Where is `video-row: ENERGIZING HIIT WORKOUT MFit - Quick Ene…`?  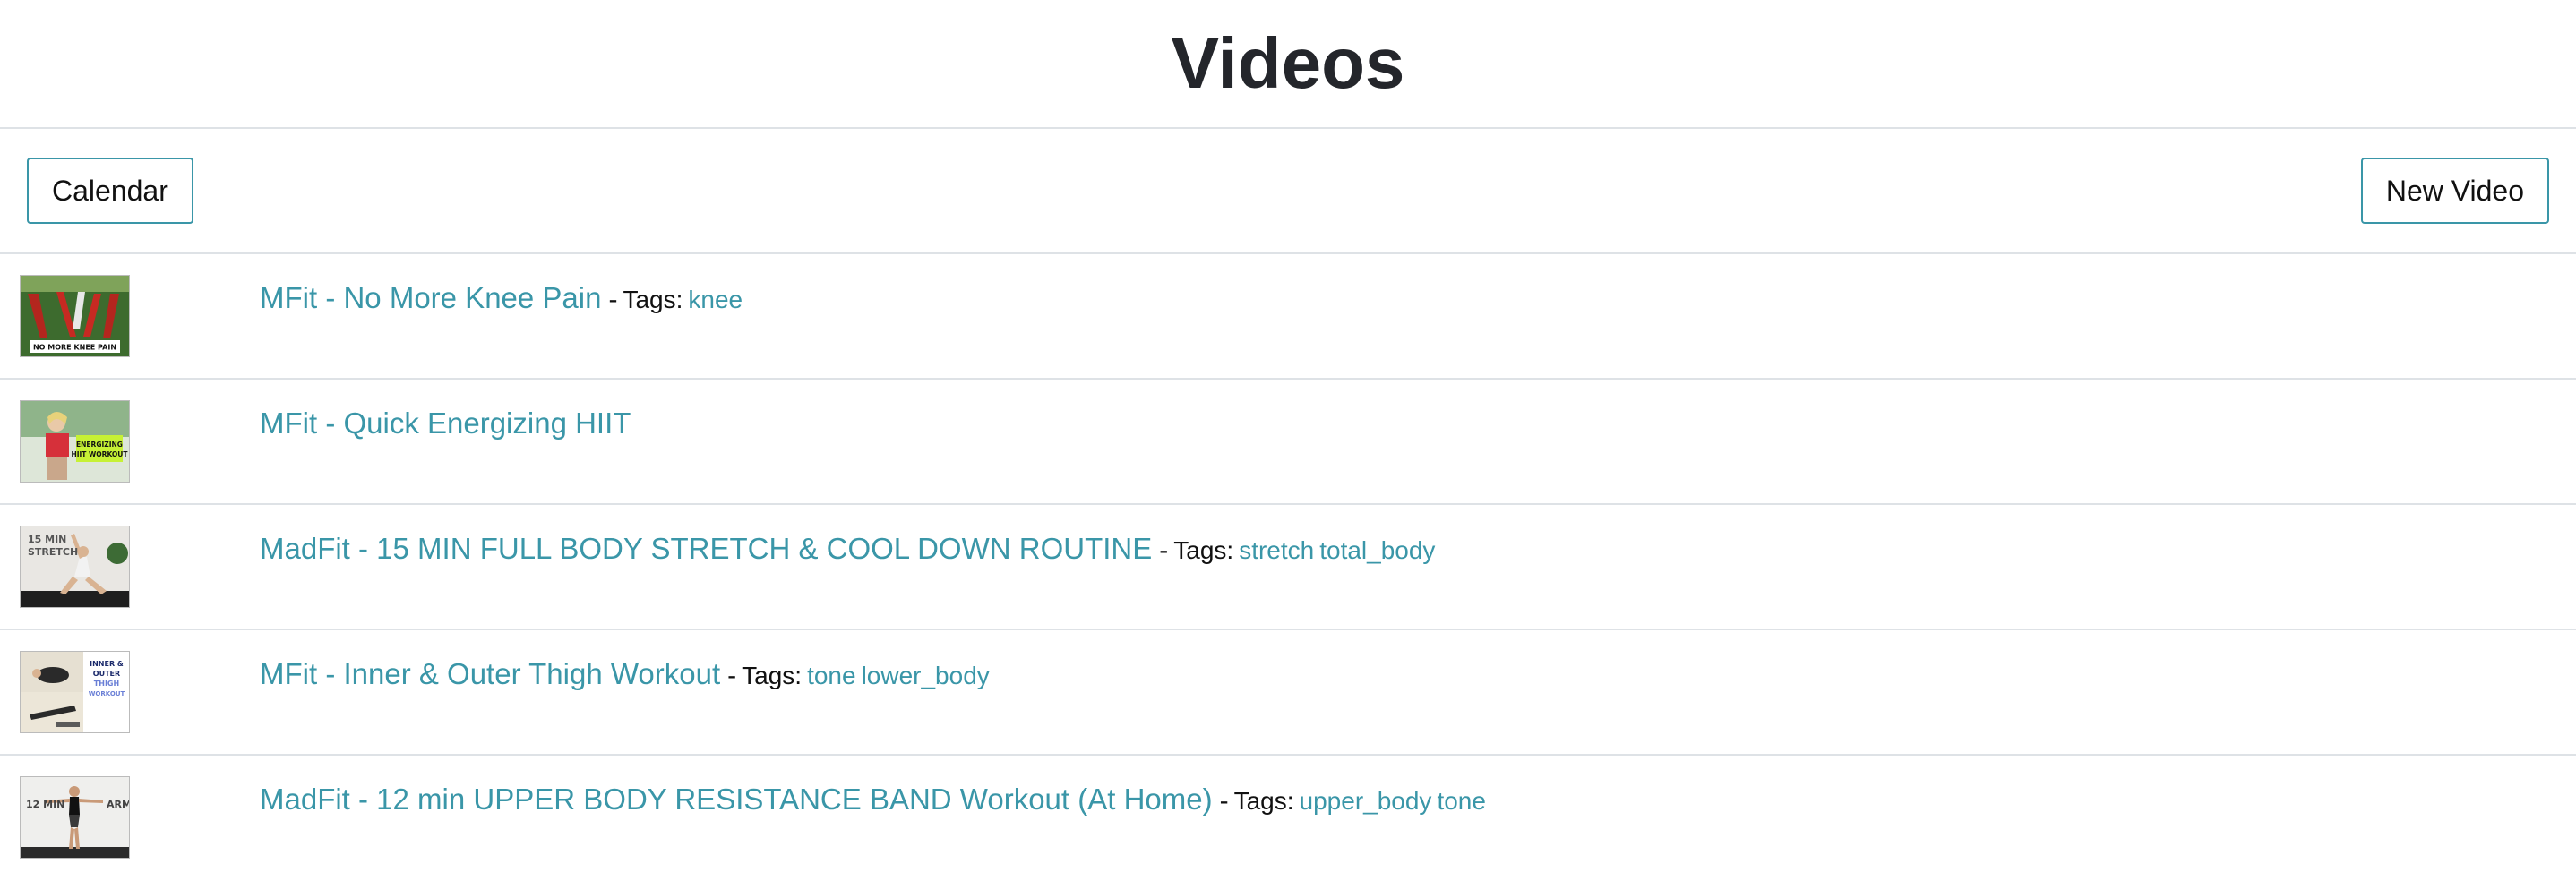
video-row: ENERGIZING HIIT WORKOUT MFit - Quick Ene… is located at coordinates (1288, 442).